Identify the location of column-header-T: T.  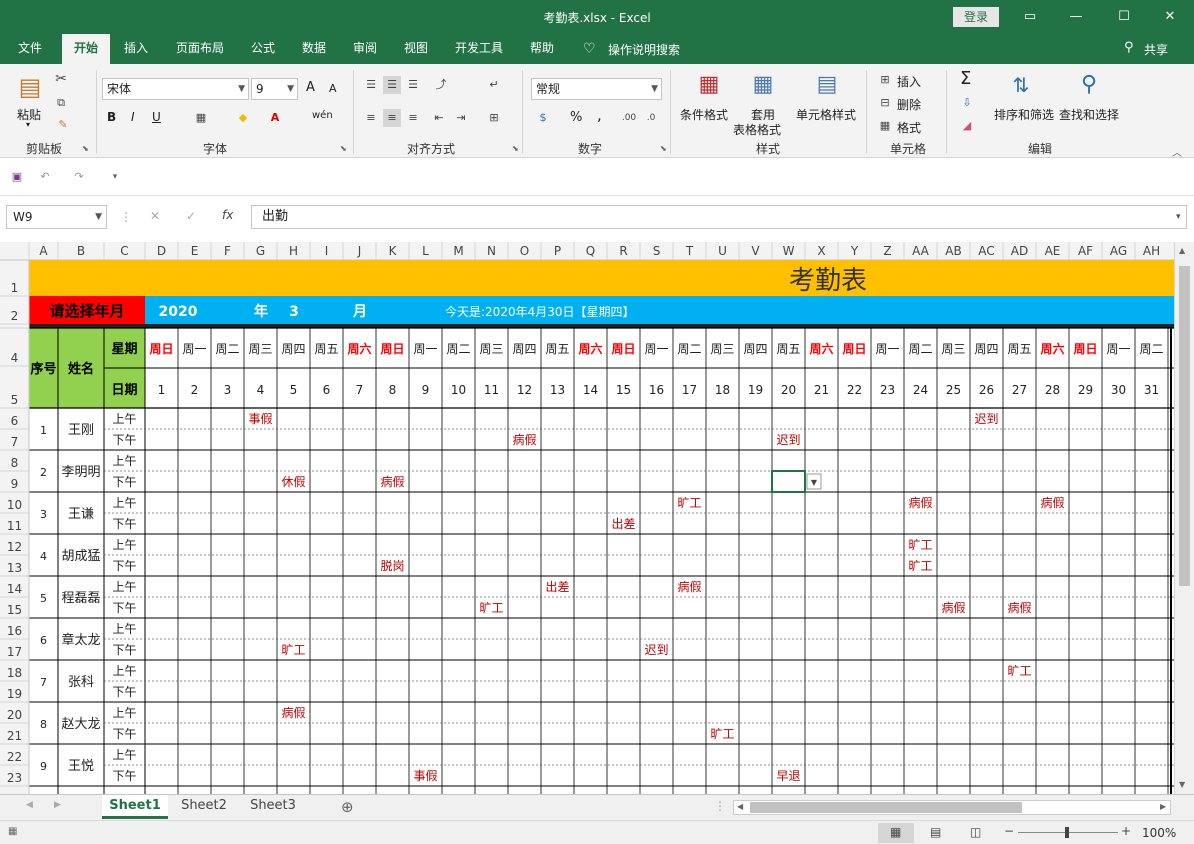
(689, 251).